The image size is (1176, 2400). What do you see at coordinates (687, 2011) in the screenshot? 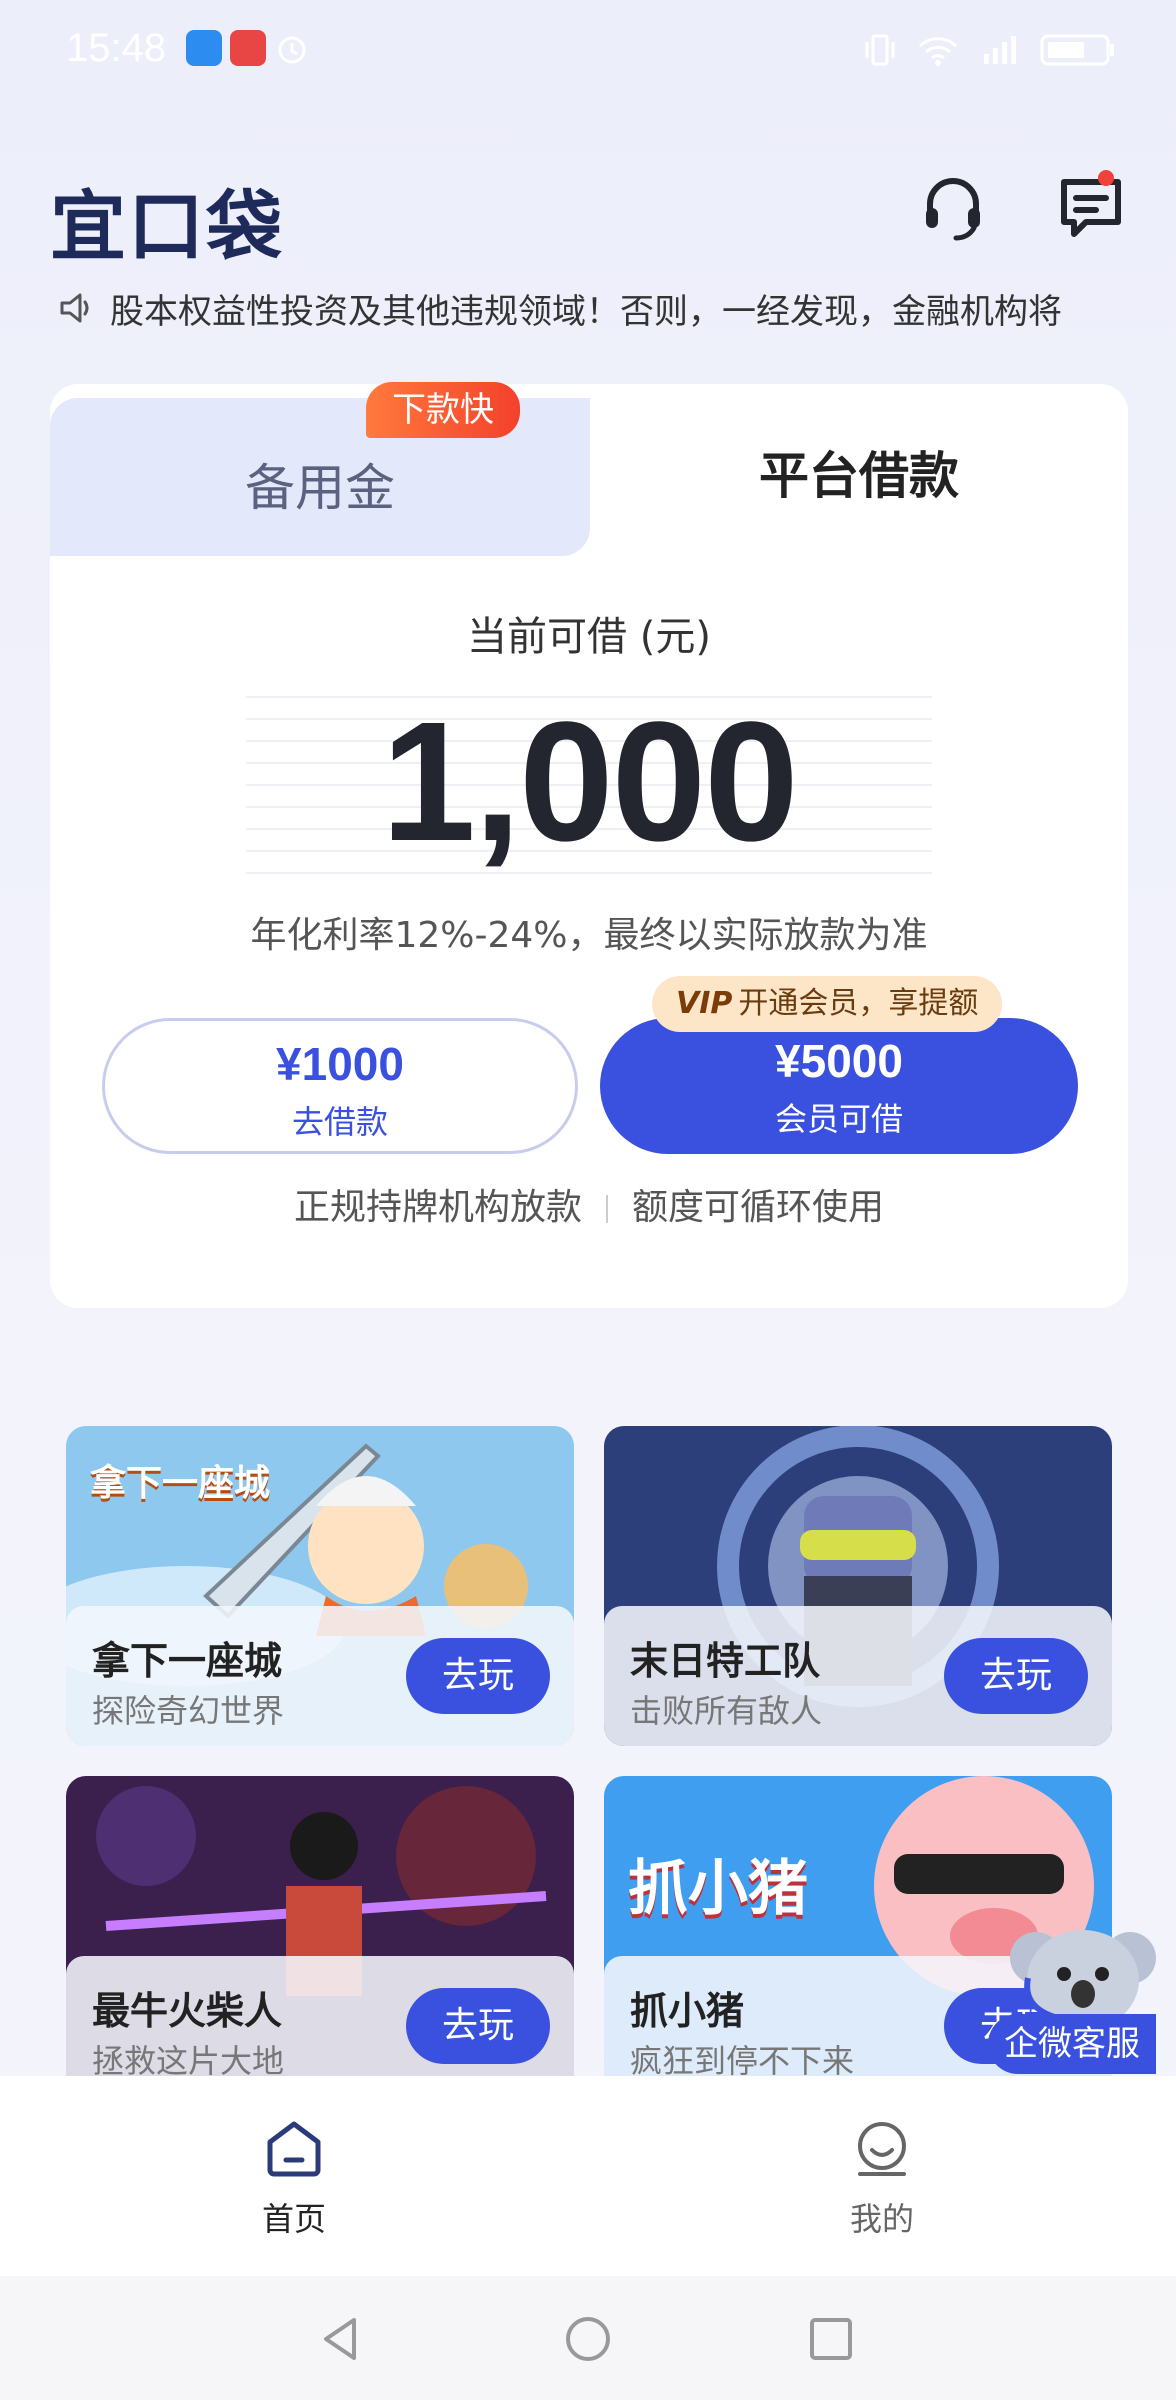
I see `game-title: 抓小猪` at bounding box center [687, 2011].